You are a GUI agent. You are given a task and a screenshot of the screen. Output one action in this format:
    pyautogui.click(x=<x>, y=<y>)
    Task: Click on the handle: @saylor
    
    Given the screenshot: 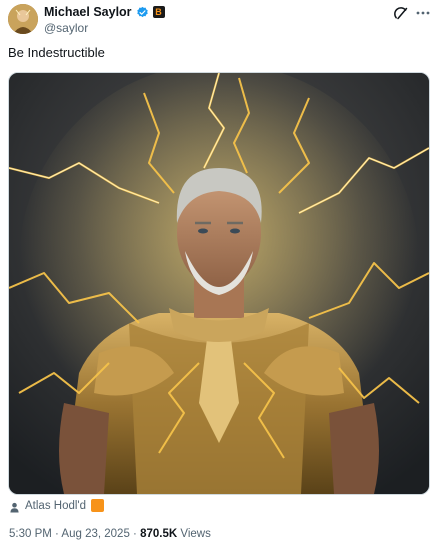 What is the action you would take?
    pyautogui.click(x=66, y=28)
    